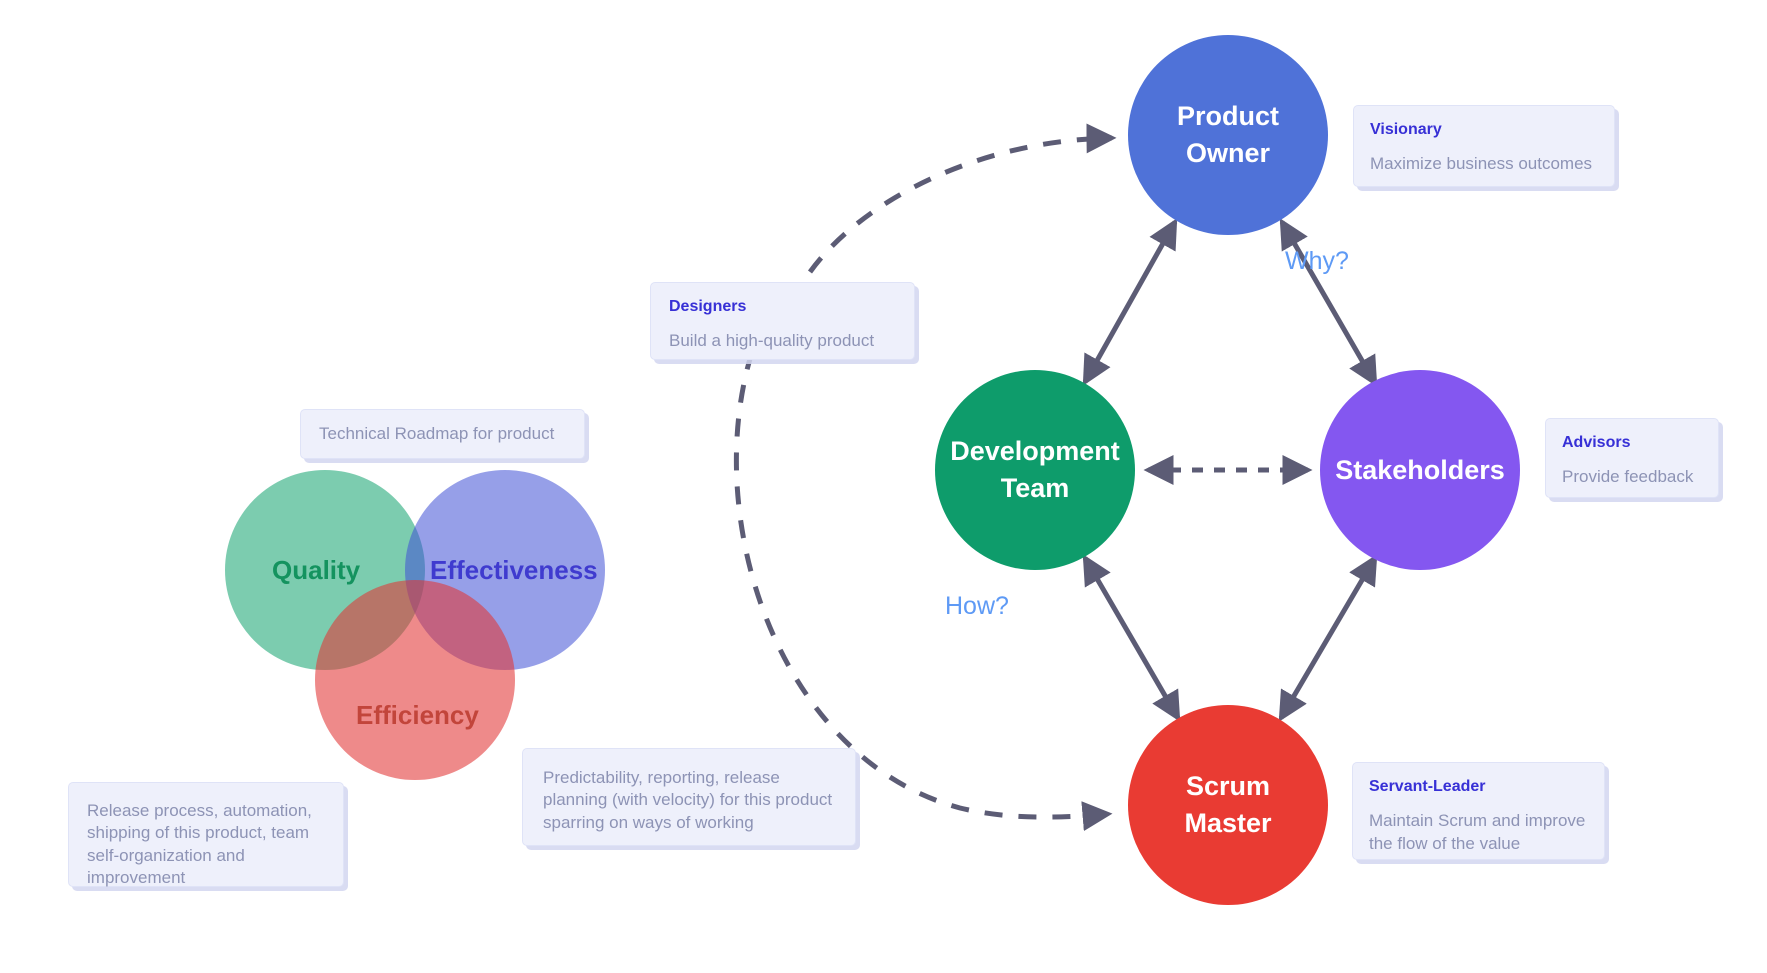 This screenshot has height=973, width=1767. I want to click on edge-designers-to-product-owner, so click(962, 198).